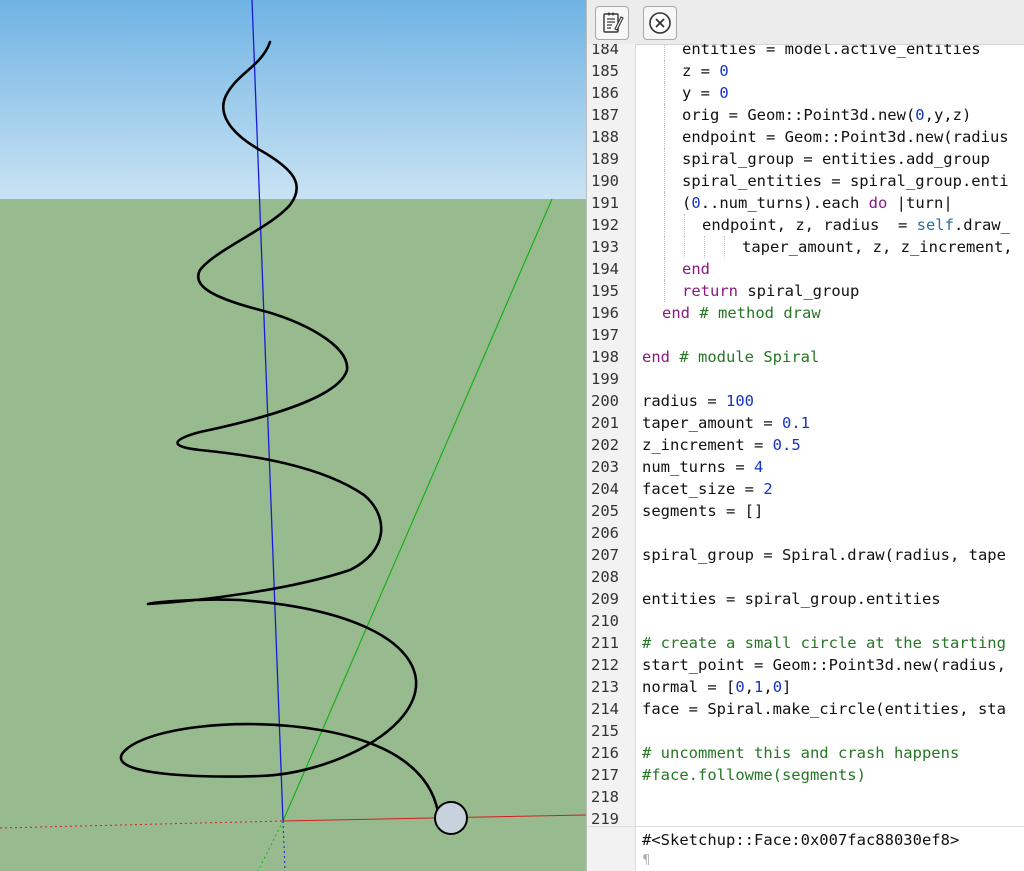 The width and height of the screenshot is (1024, 871). What do you see at coordinates (707, 445) in the screenshot?
I see `code-token: z_increment =` at bounding box center [707, 445].